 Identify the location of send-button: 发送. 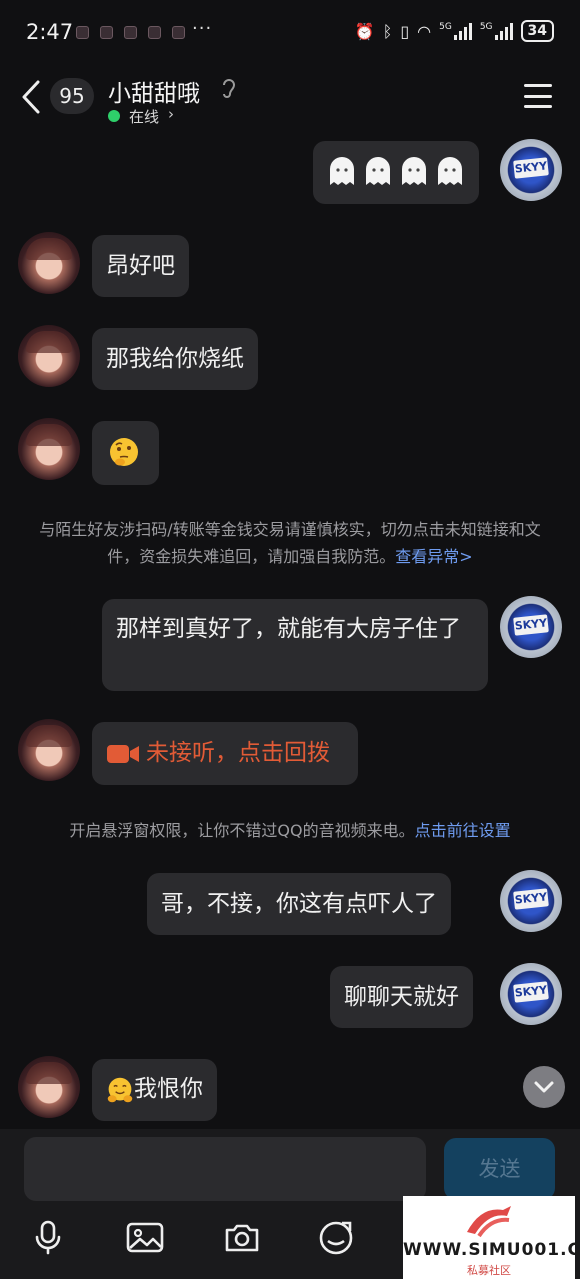
(499, 1169).